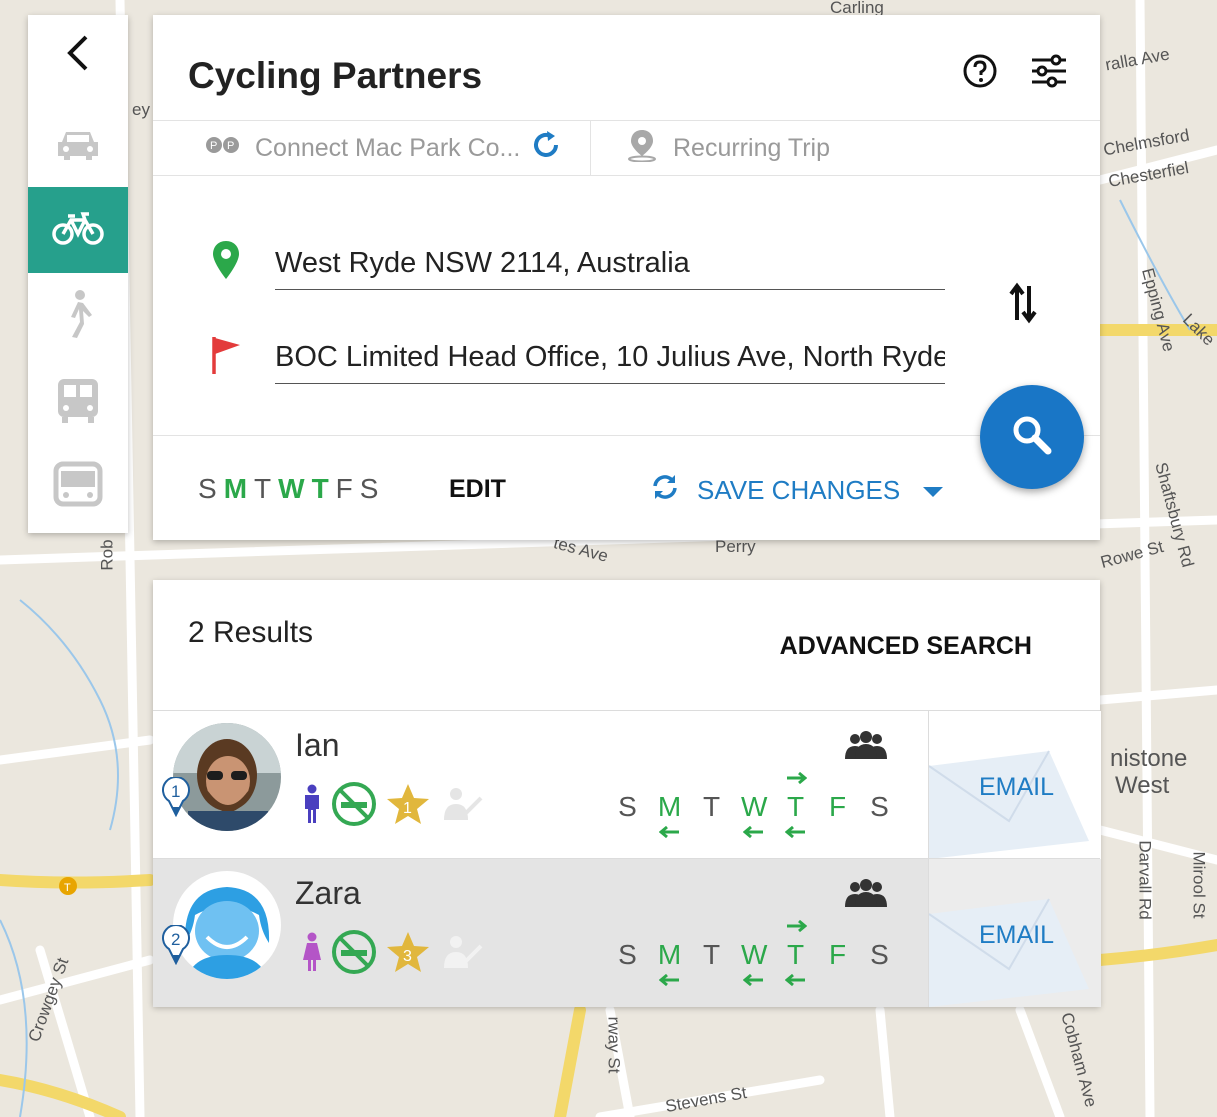 This screenshot has height=1117, width=1217. What do you see at coordinates (1199, 885) in the screenshot?
I see `map-label: Mirool St` at bounding box center [1199, 885].